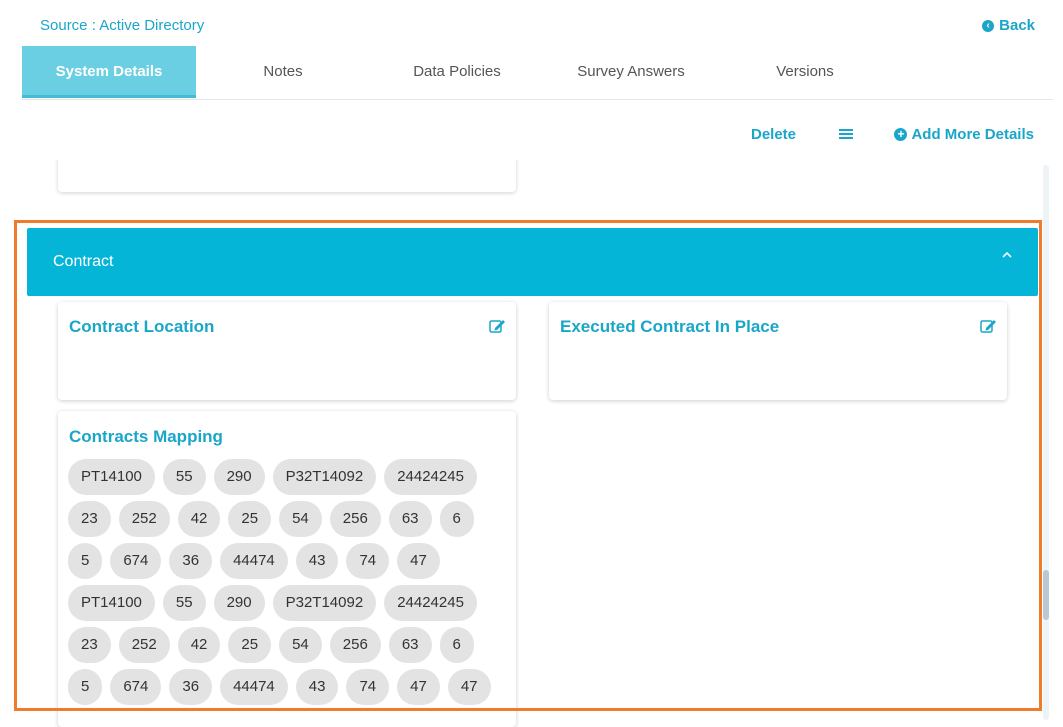  Describe the element at coordinates (1017, 25) in the screenshot. I see `back-label: Back` at that location.